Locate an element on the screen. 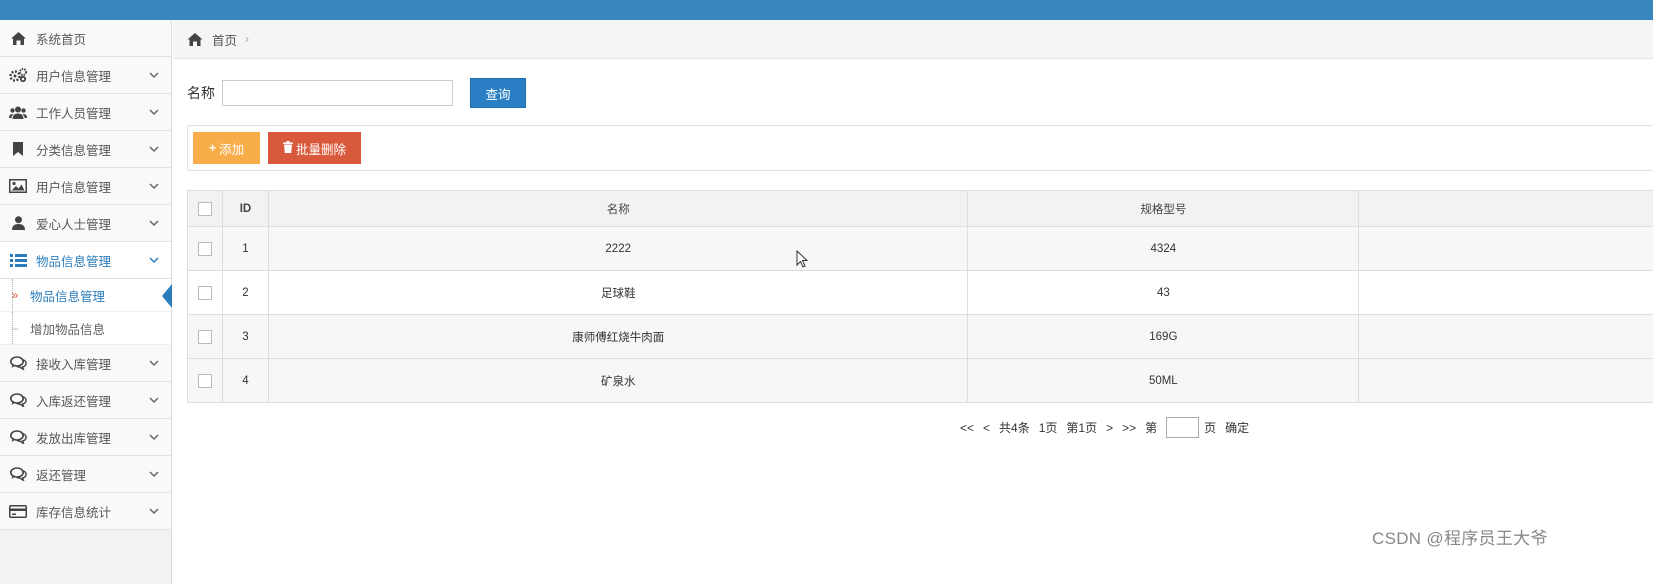  table-header: ID 名称 规格型号 is located at coordinates (920, 208).